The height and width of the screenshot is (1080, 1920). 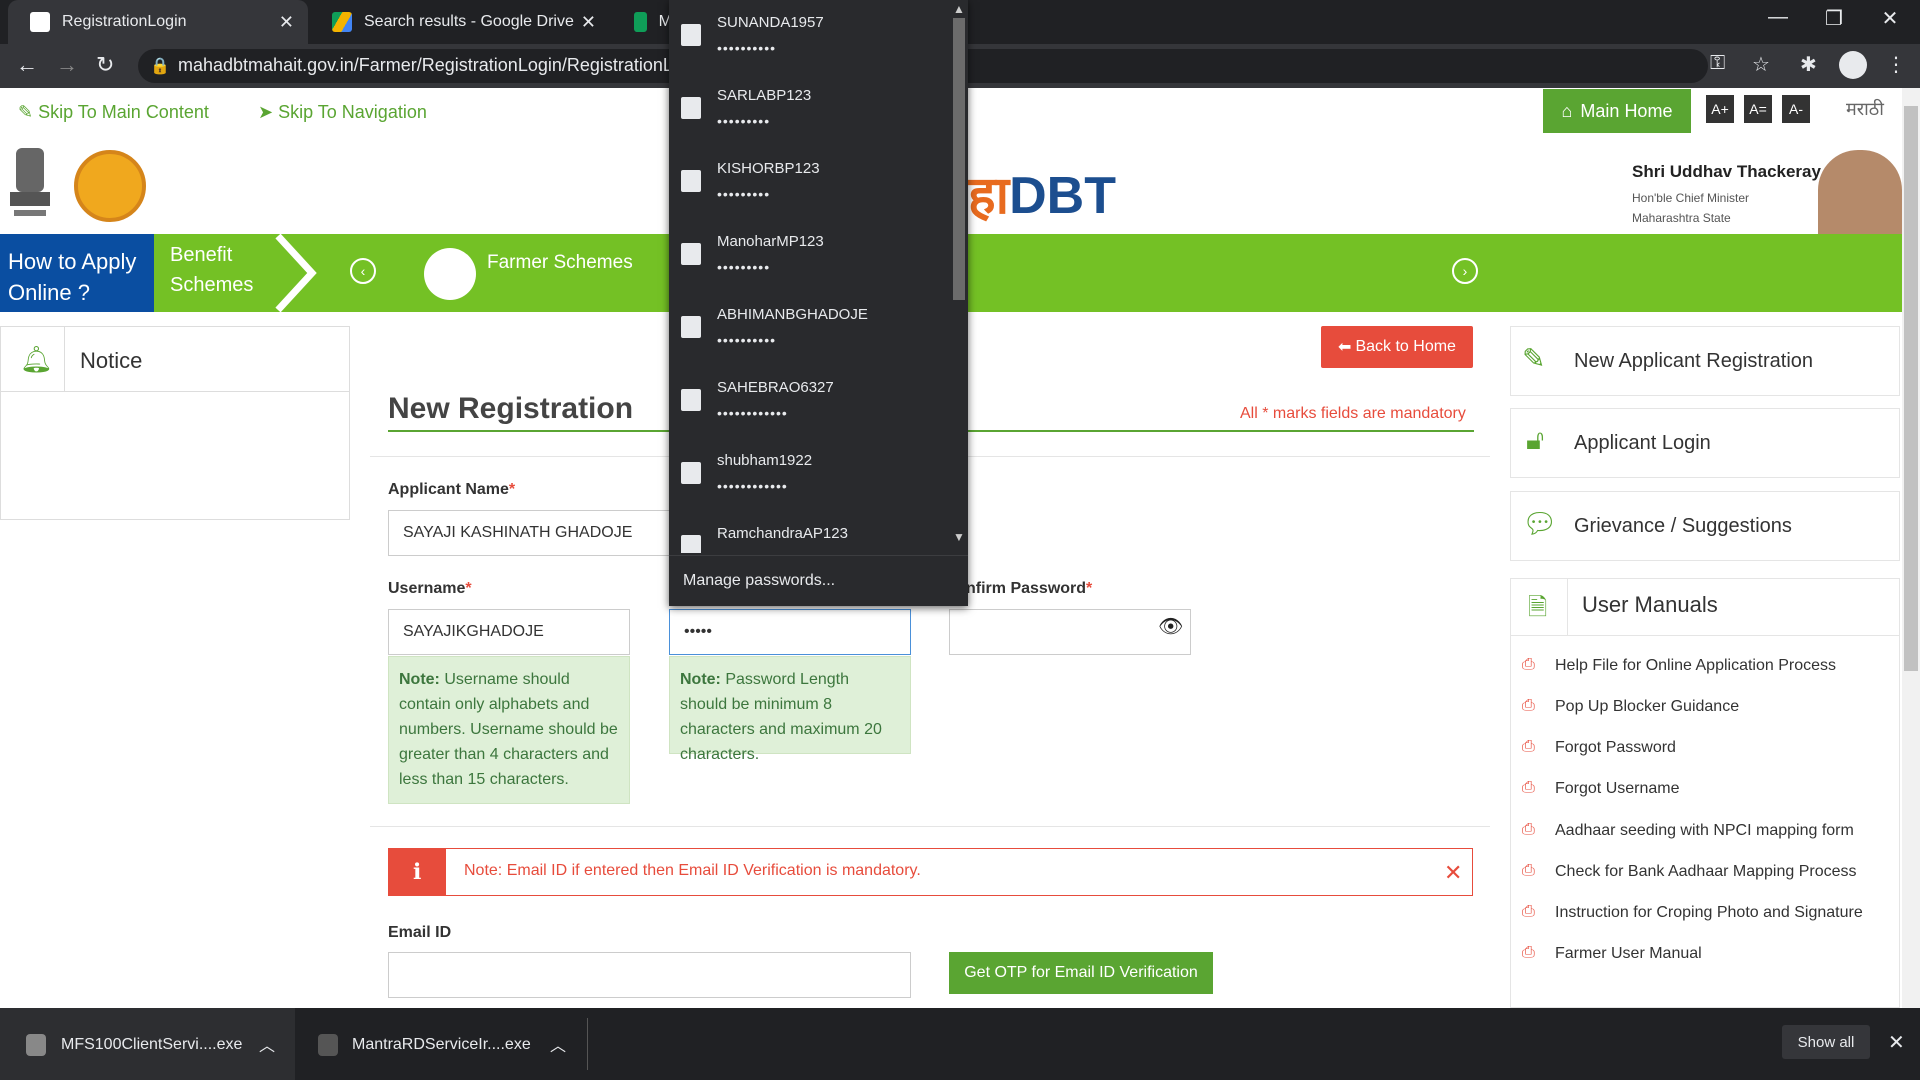 What do you see at coordinates (77, 273) in the screenshot?
I see `how-to-apply-link: How to Apply Online ?` at bounding box center [77, 273].